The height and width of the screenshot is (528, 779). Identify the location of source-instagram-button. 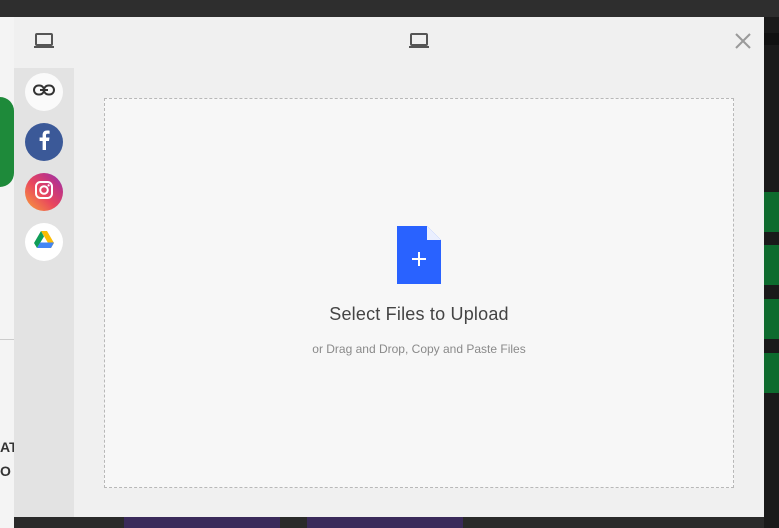
(44, 192).